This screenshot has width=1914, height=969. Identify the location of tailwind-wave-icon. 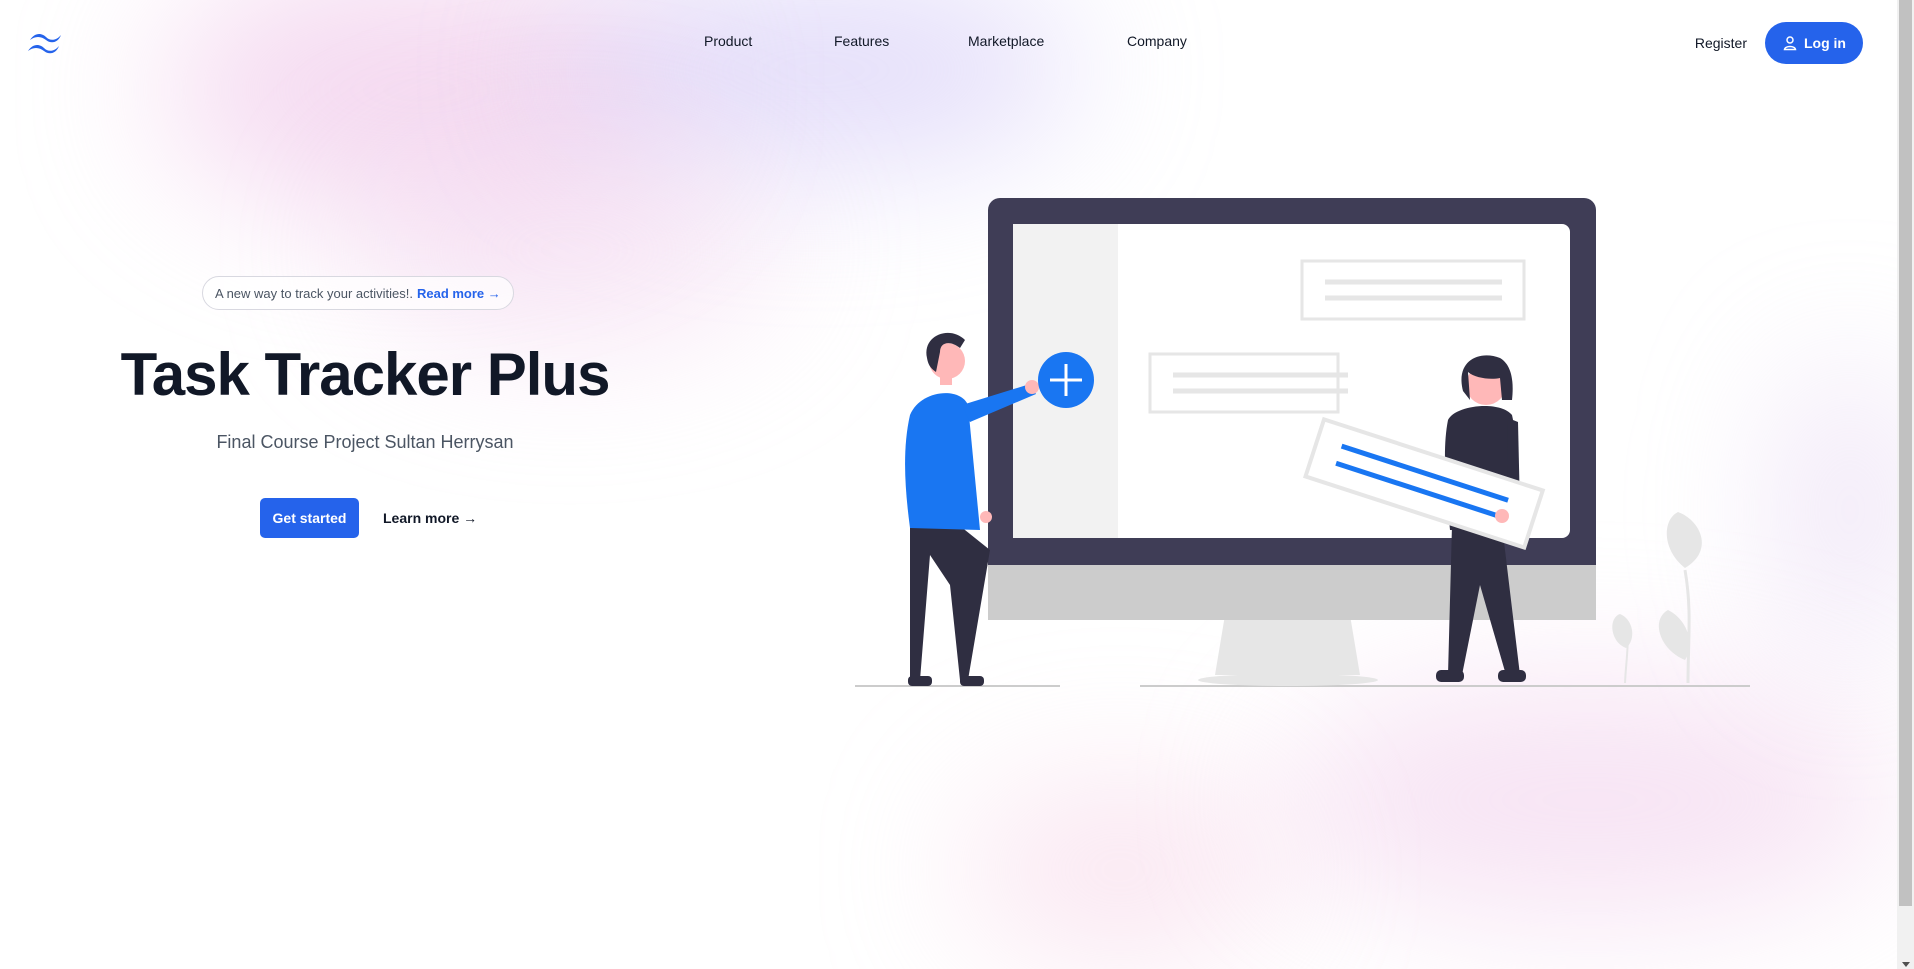
(45, 43).